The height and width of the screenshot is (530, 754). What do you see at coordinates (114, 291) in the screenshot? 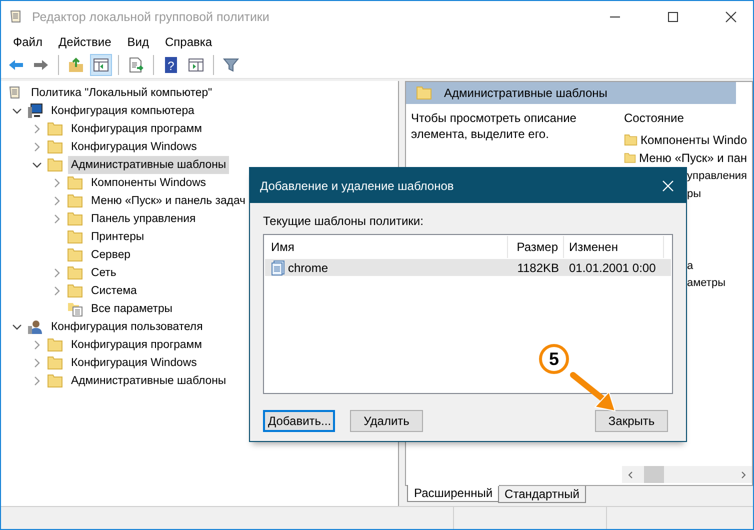
I see `tree-item: Система` at bounding box center [114, 291].